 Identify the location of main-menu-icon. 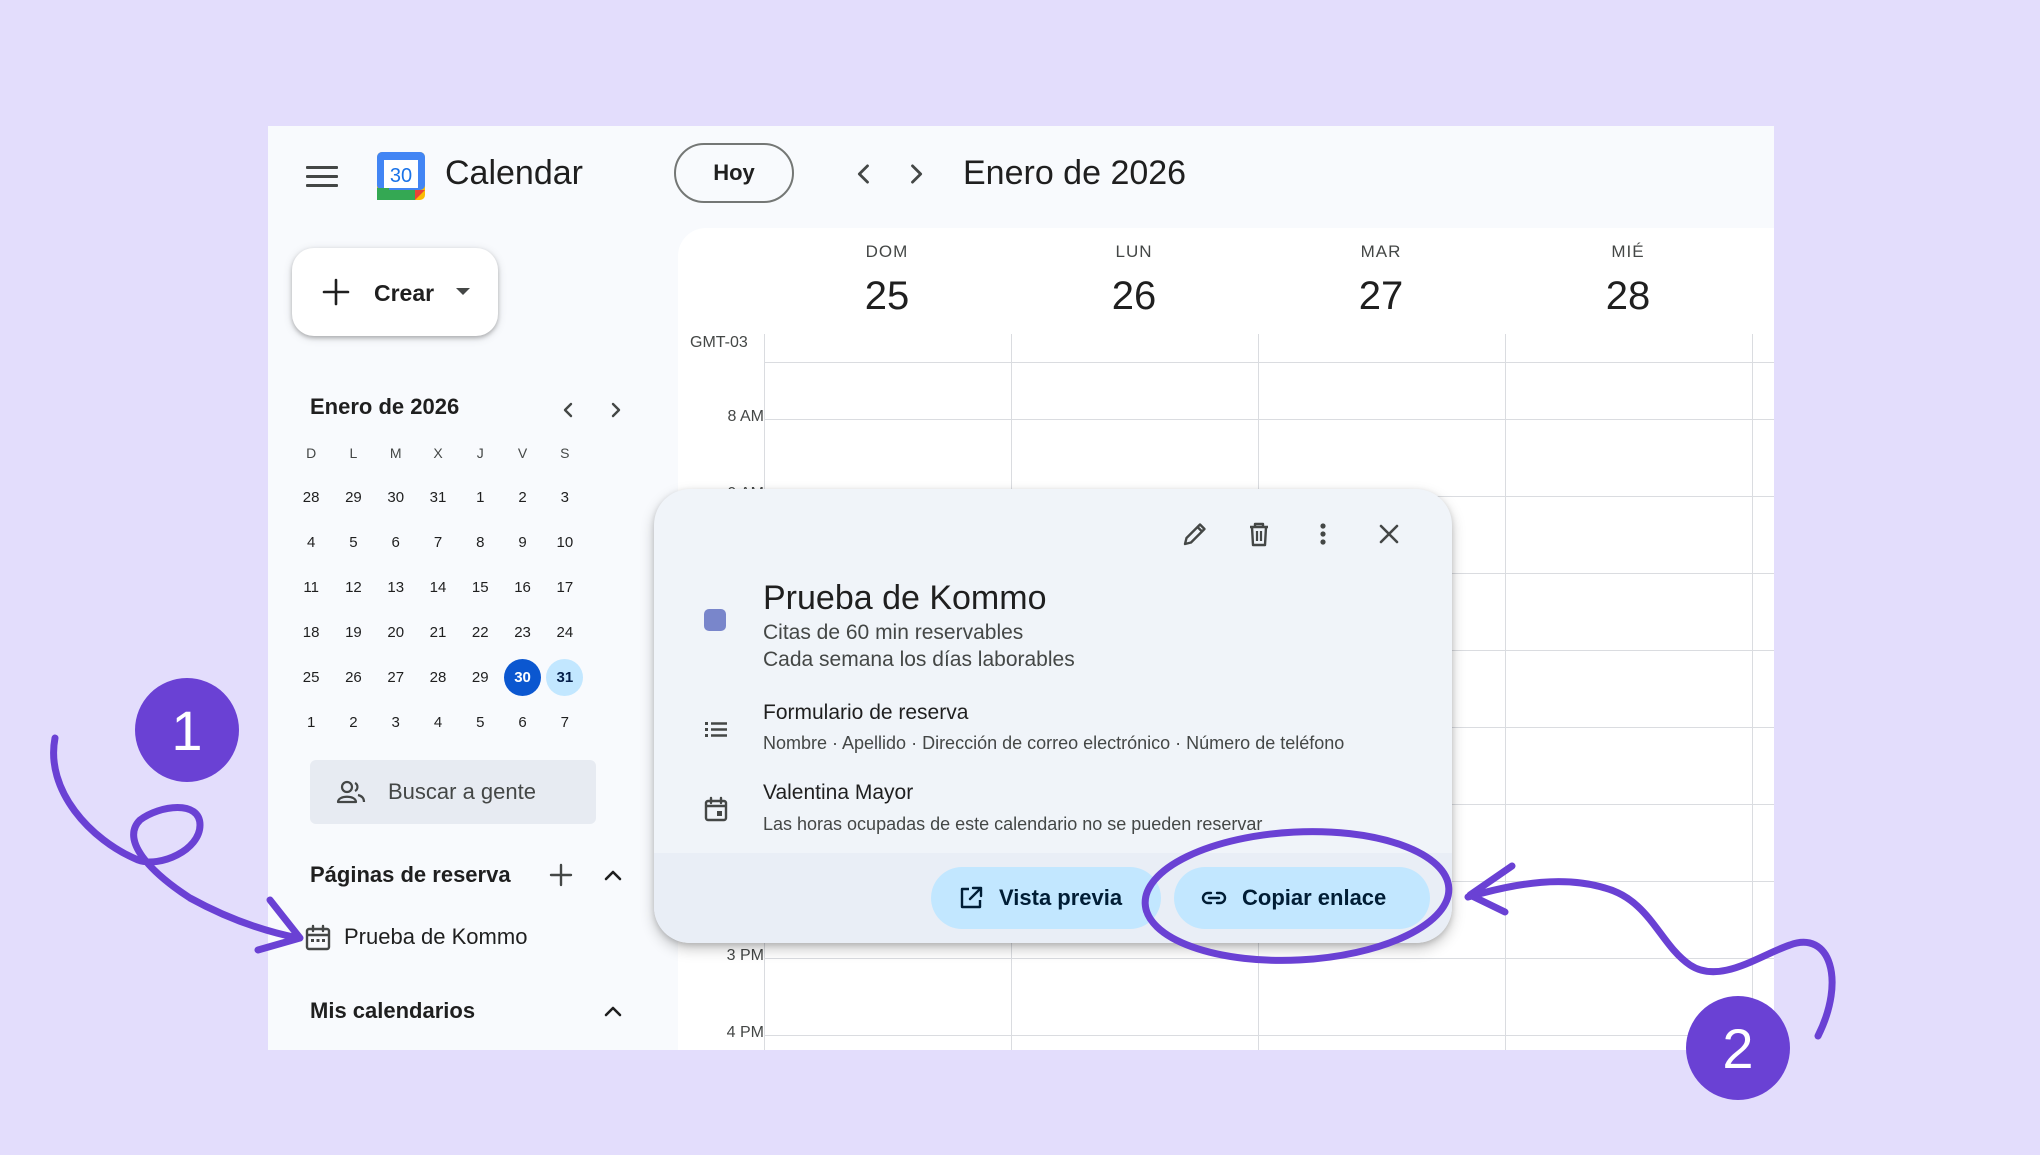
(322, 176).